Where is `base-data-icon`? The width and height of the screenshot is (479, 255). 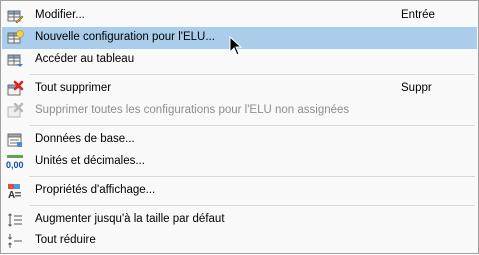 base-data-icon is located at coordinates (15, 140).